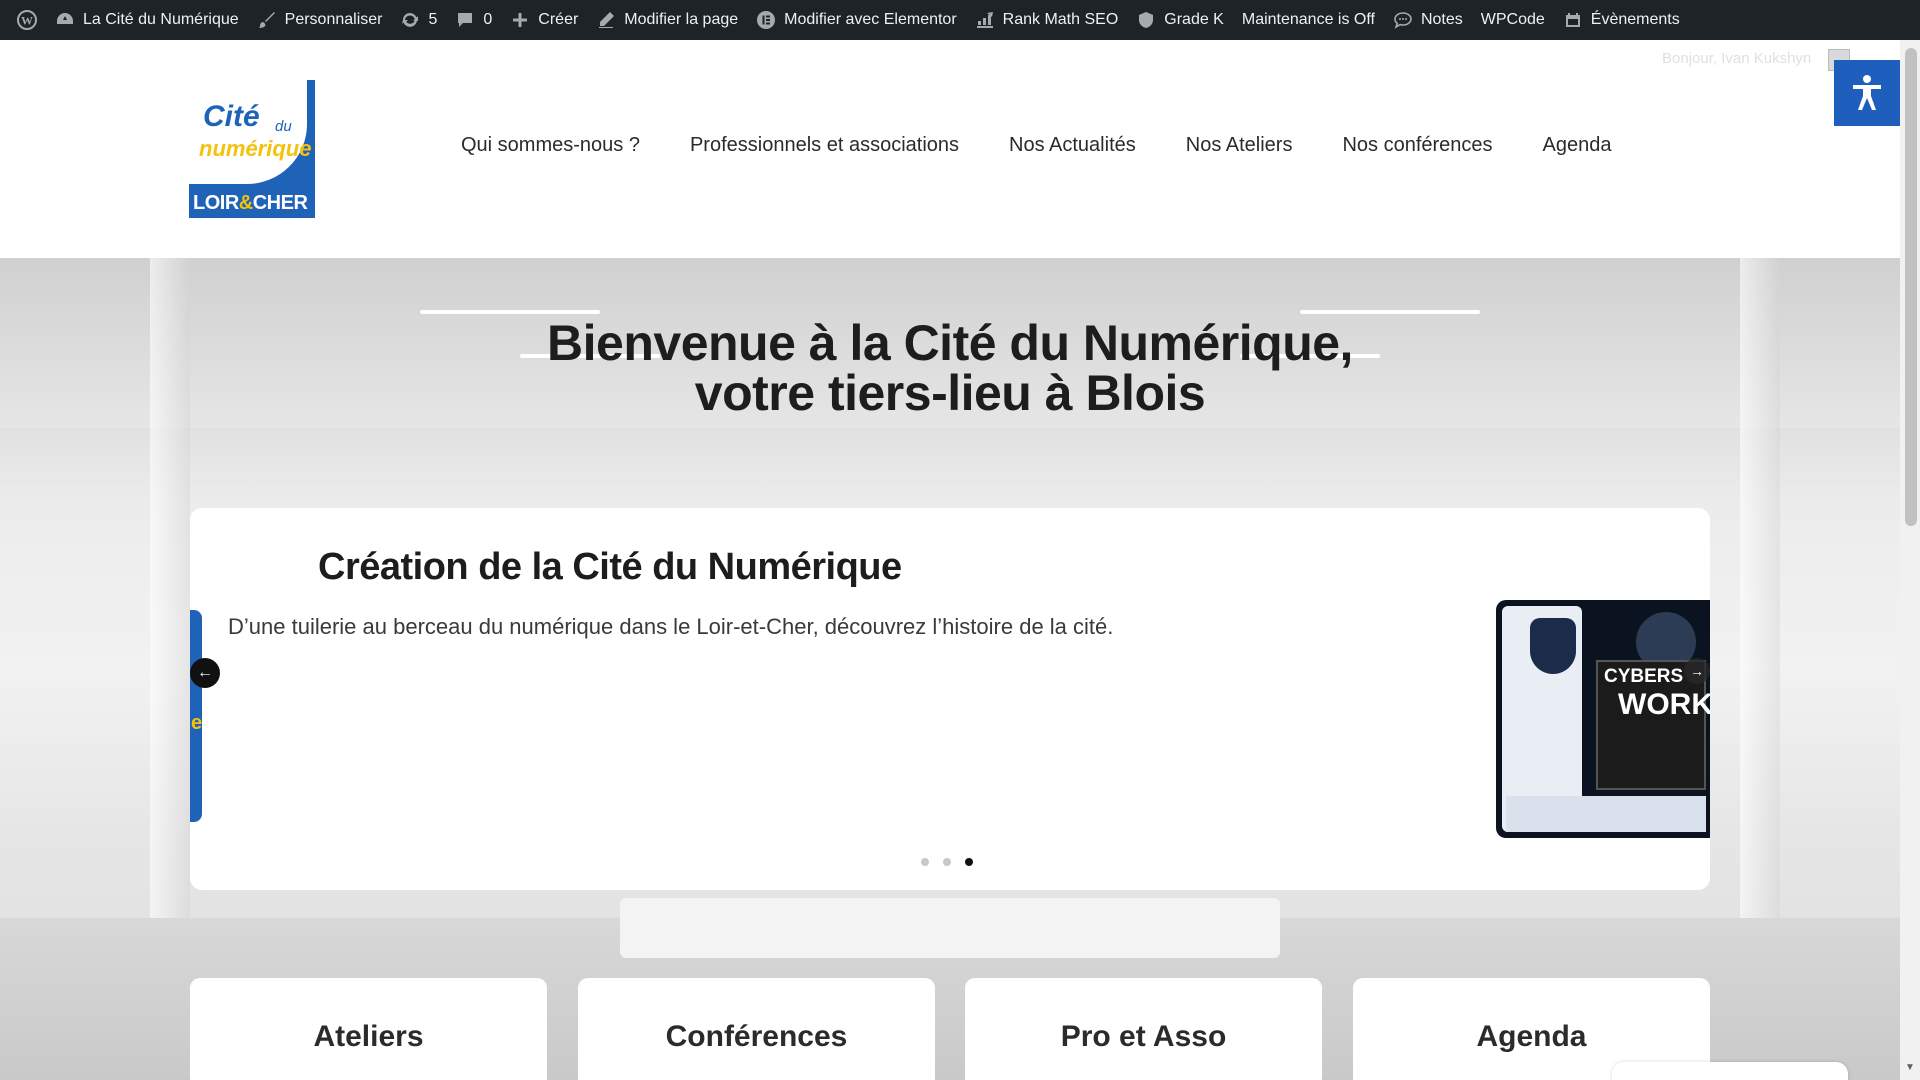 This screenshot has height=1080, width=1920. I want to click on wpcode-label: WPCode, so click(1512, 19).